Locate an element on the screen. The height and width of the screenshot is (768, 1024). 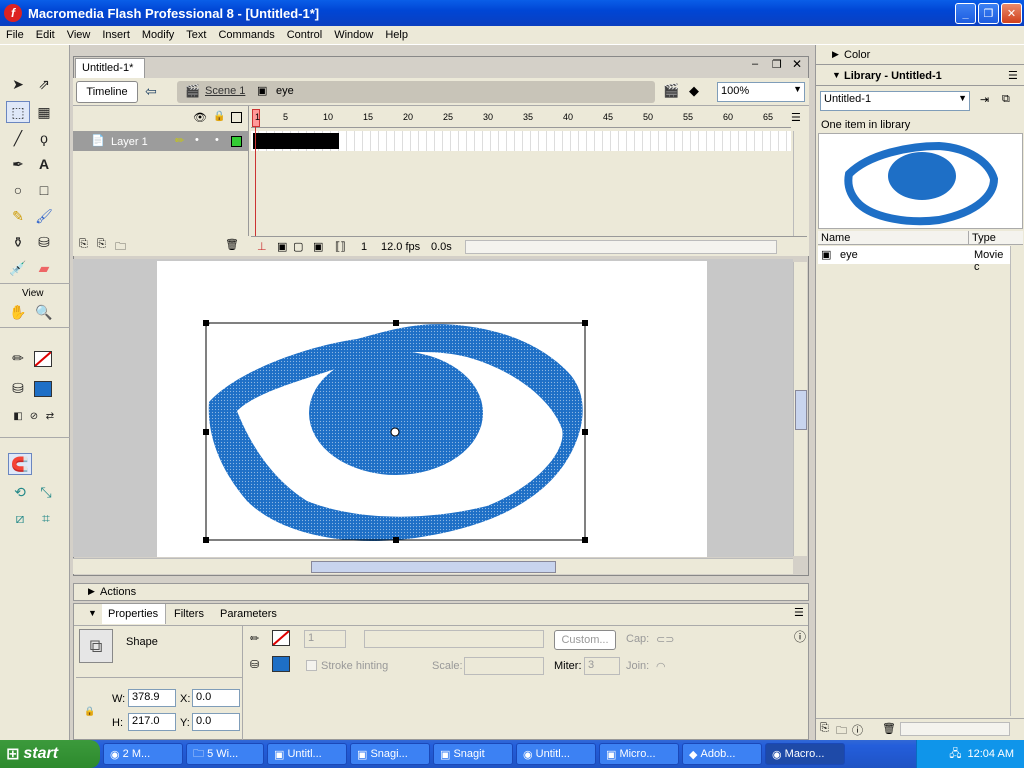
edit-symbols-icon: ◆ is located at coordinates (694, 91).